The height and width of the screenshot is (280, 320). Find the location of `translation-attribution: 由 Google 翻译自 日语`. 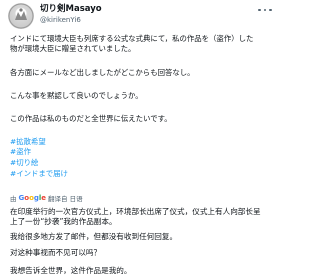

translation-attribution: 由 Google 翻译自 日语 is located at coordinates (46, 198).